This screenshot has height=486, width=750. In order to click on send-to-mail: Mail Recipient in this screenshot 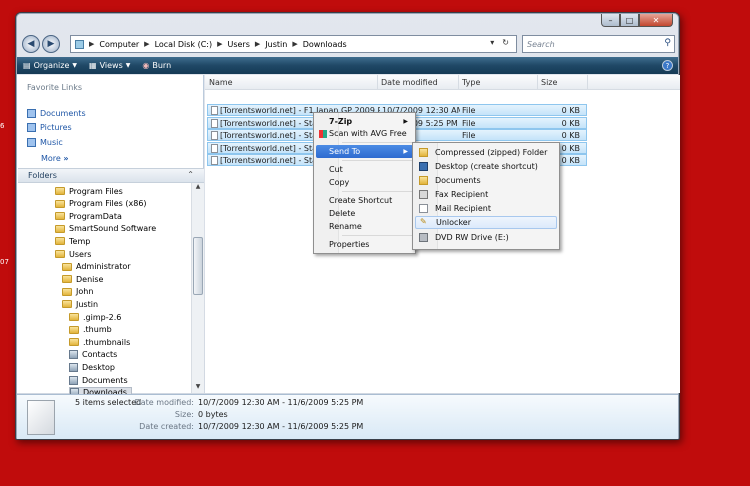, I will do `click(486, 208)`.